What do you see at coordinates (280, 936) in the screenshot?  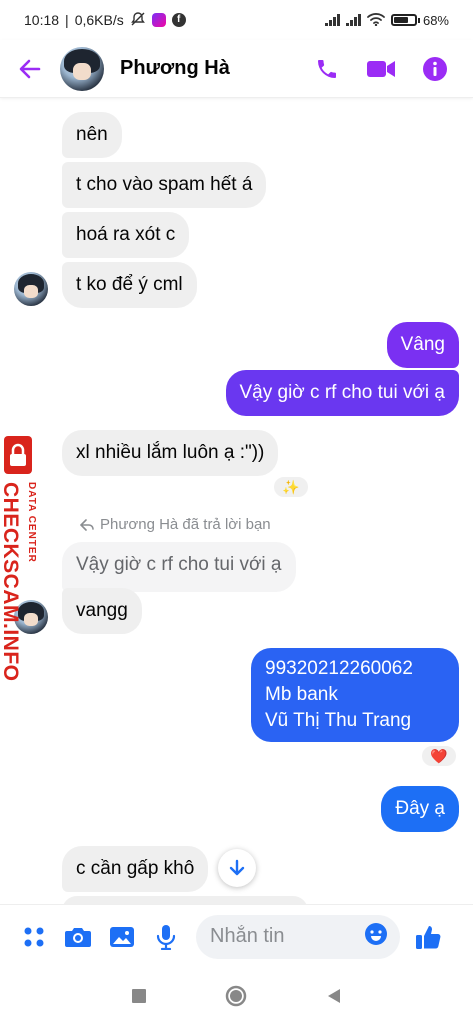 I see `message-input` at bounding box center [280, 936].